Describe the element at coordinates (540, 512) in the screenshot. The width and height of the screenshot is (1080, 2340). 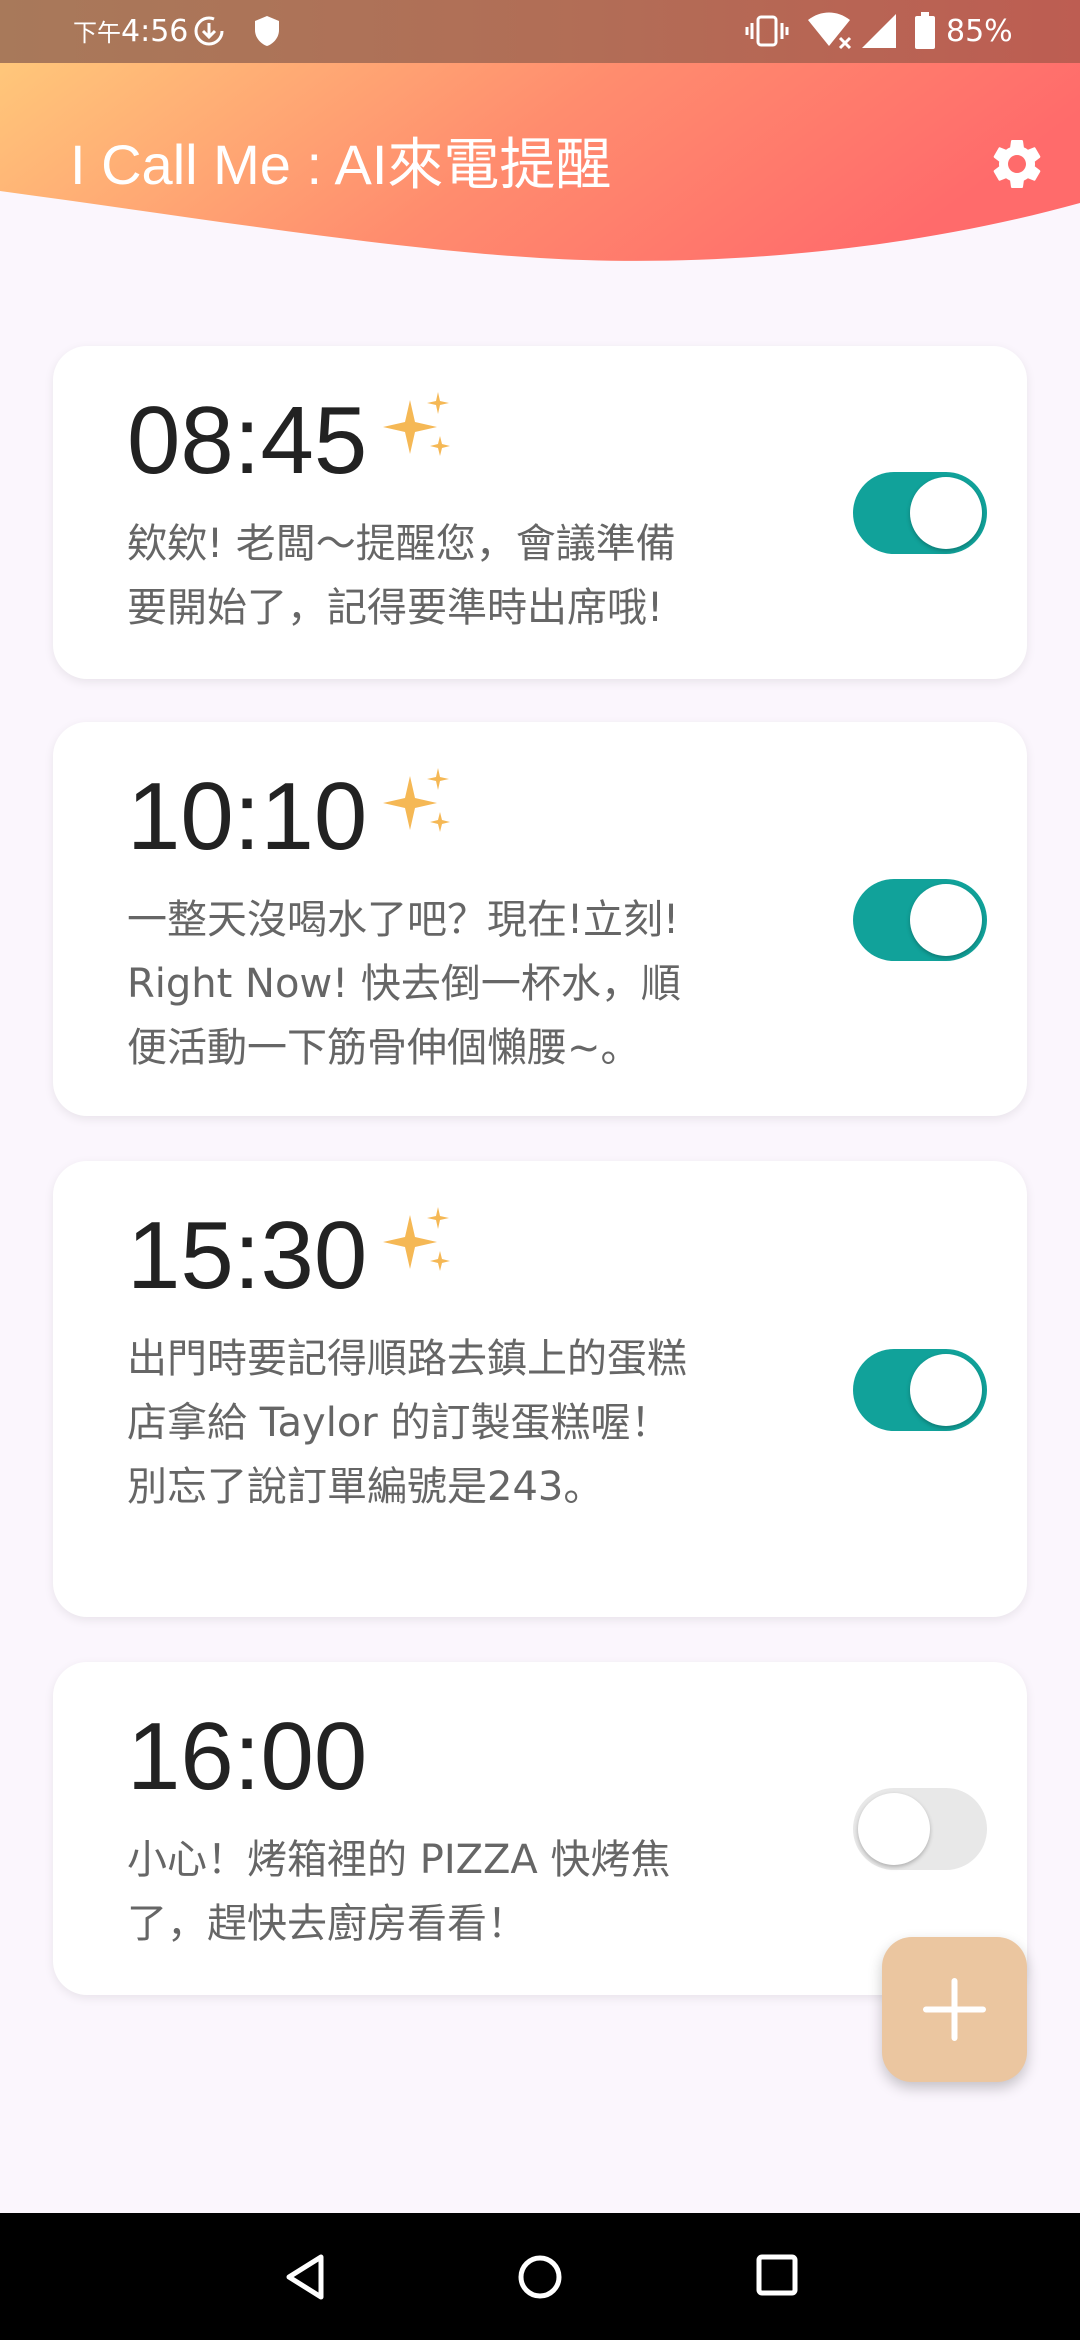
I see `reminder-card: 08:45 欸欸! 老闆～提醒您，會議準備要開始了，記得要準時出席哦!` at that location.